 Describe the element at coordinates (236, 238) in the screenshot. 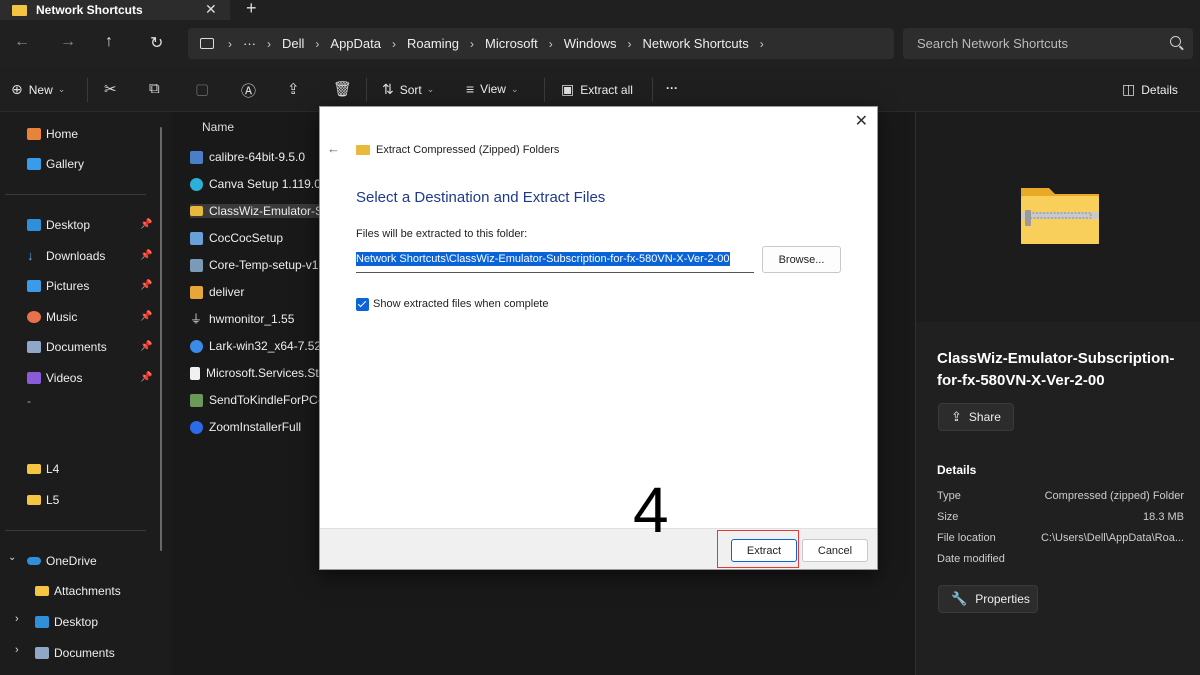

I see `list-item: CocCocSetup` at that location.